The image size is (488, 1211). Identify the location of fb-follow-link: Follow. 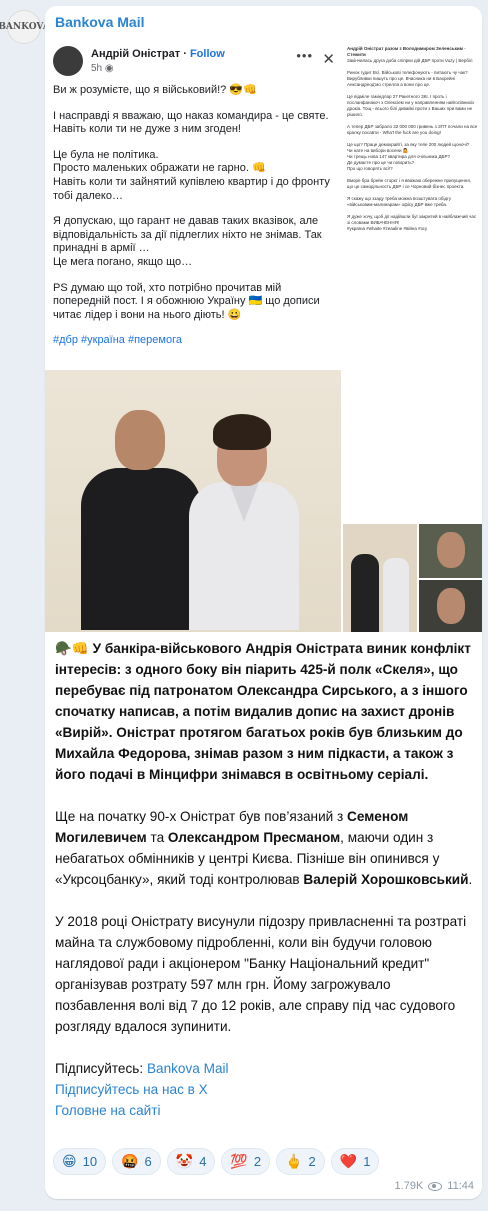
(207, 54).